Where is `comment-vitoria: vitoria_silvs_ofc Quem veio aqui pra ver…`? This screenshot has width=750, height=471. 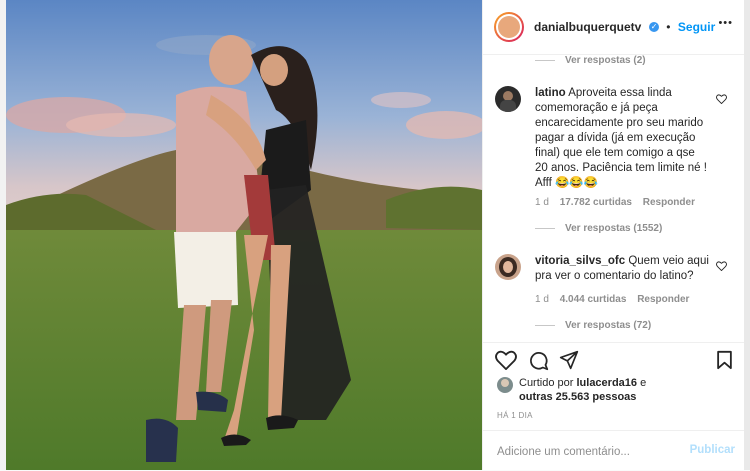
comment-vitoria: vitoria_silvs_ofc Quem veio aqui pra ver… is located at coordinates (622, 269).